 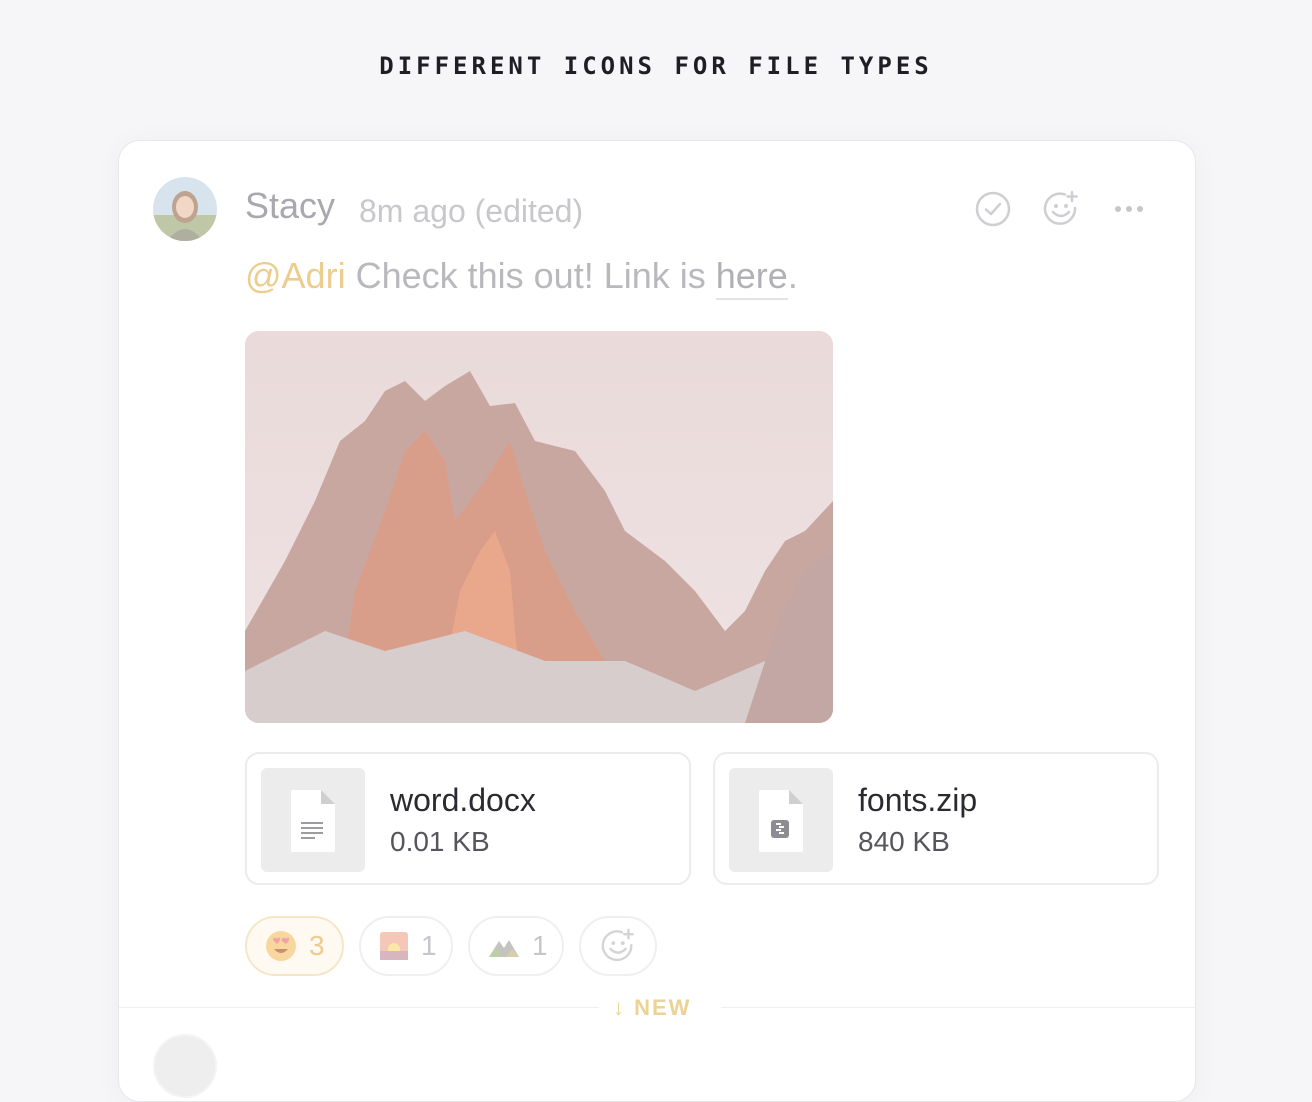 I want to click on reaction-count: 3, so click(x=317, y=945).